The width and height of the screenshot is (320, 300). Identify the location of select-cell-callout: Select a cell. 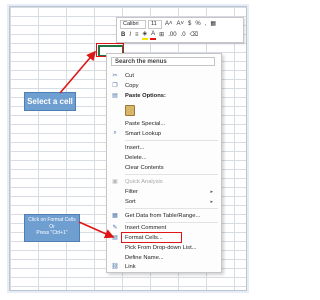
(50, 101).